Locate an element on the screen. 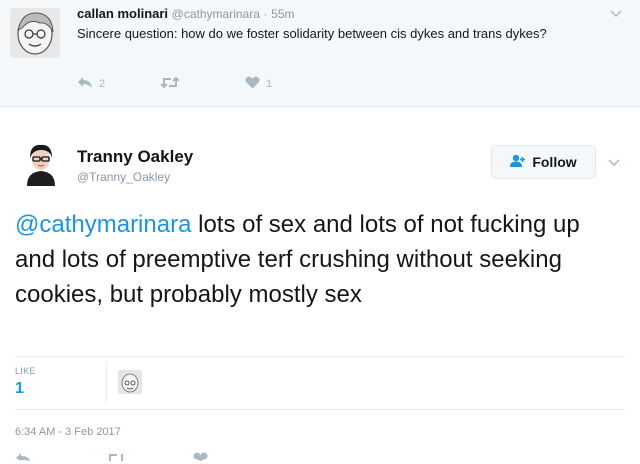 The height and width of the screenshot is (464, 640). follow-button: Follow is located at coordinates (543, 162).